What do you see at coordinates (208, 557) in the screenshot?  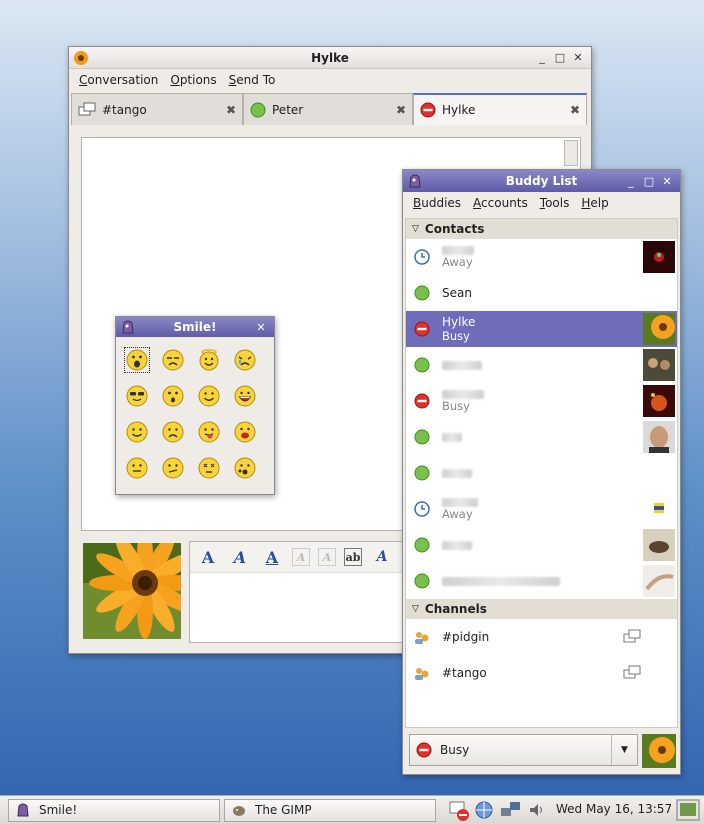 I see `bold-button: A` at bounding box center [208, 557].